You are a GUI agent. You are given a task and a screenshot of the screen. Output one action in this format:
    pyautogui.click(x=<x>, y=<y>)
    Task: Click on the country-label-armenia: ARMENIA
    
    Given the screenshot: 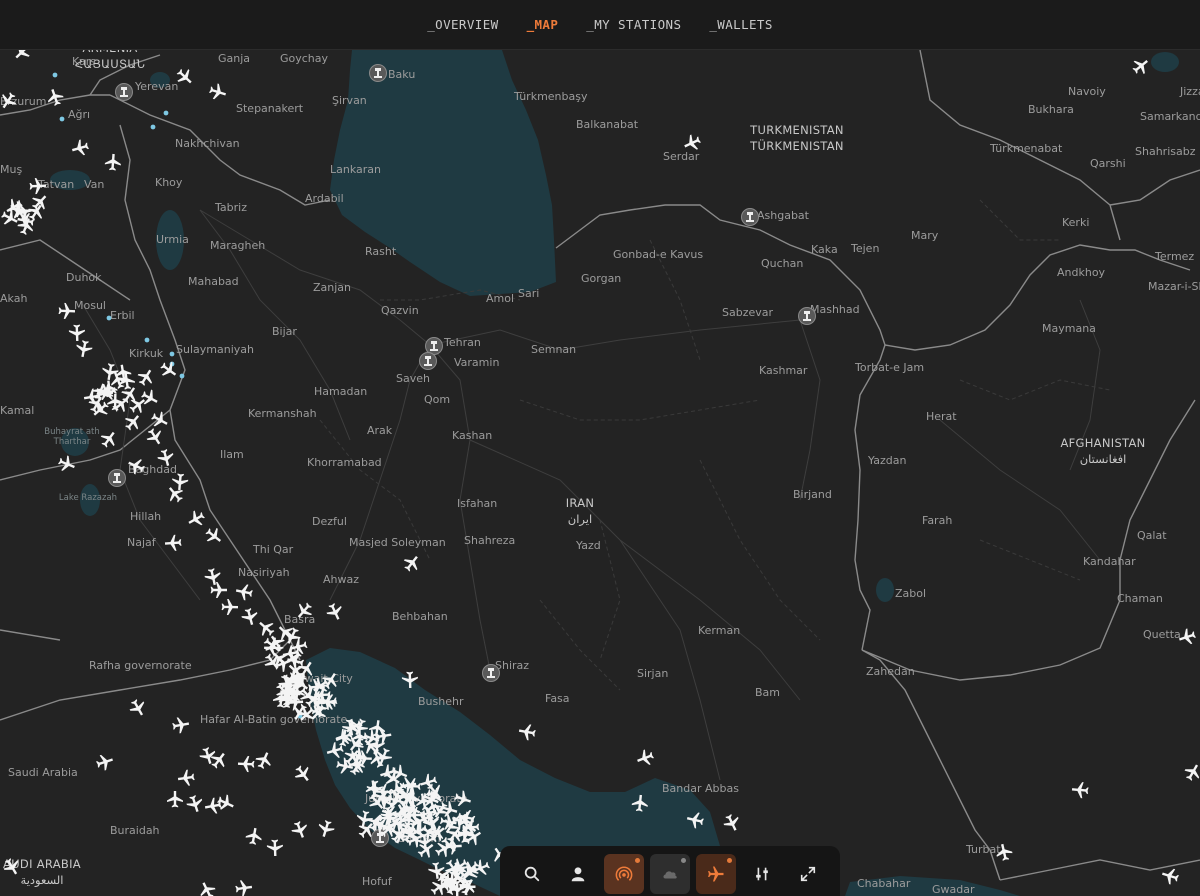 What is the action you would take?
    pyautogui.click(x=109, y=52)
    